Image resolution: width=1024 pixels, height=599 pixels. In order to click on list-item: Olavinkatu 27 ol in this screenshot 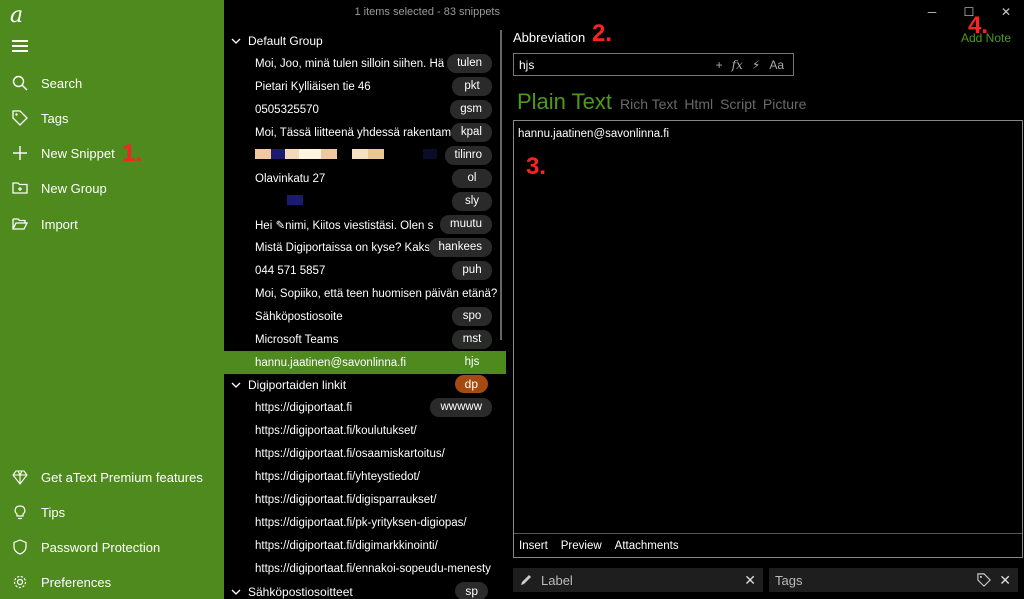, I will do `click(365, 178)`.